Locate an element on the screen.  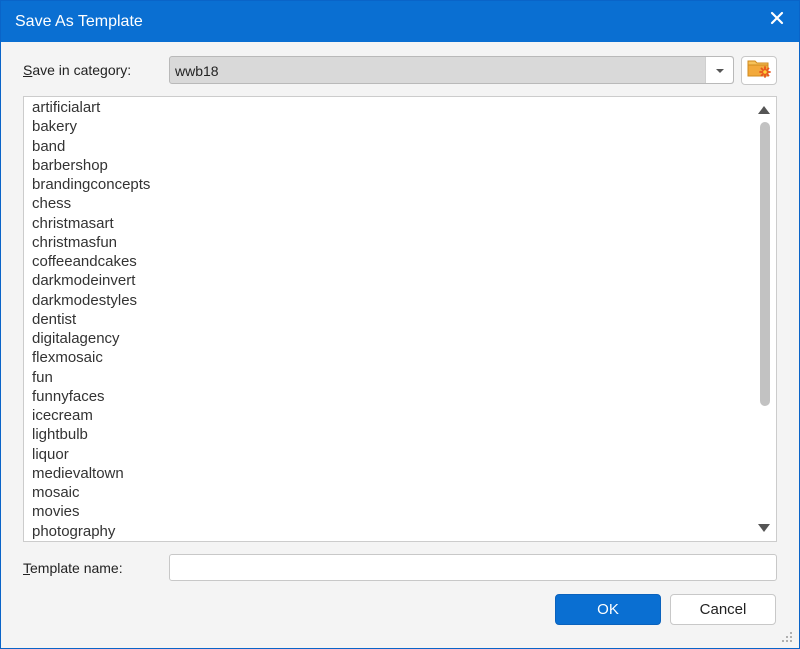
resize-grip-icon is located at coordinates (787, 636).